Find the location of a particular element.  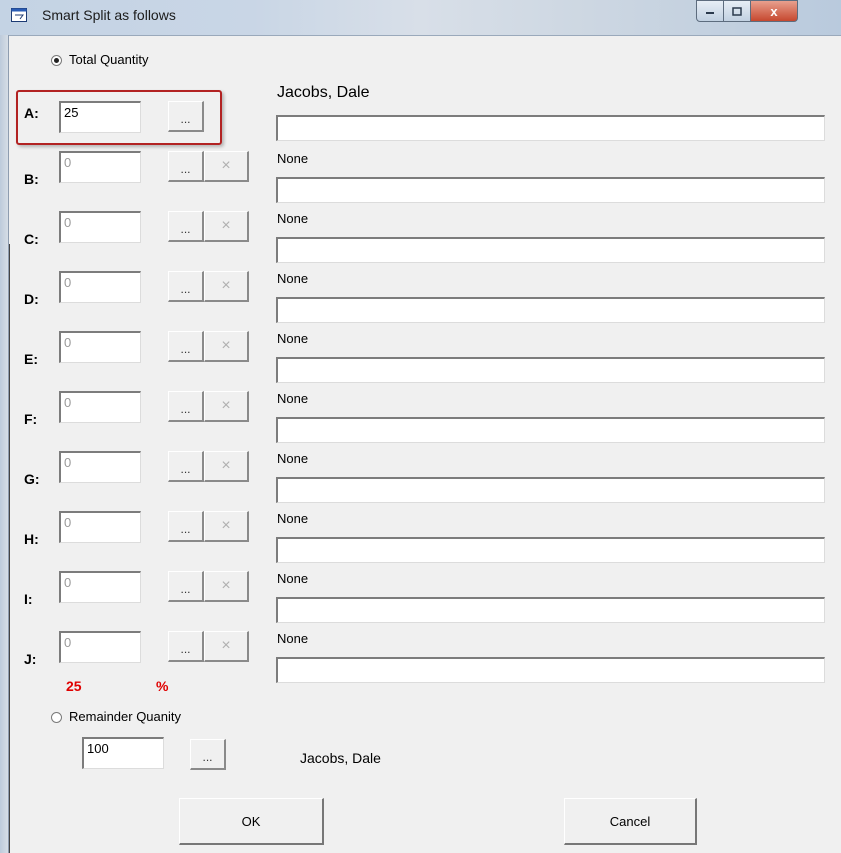

row-h-clear-button: × is located at coordinates (226, 526).